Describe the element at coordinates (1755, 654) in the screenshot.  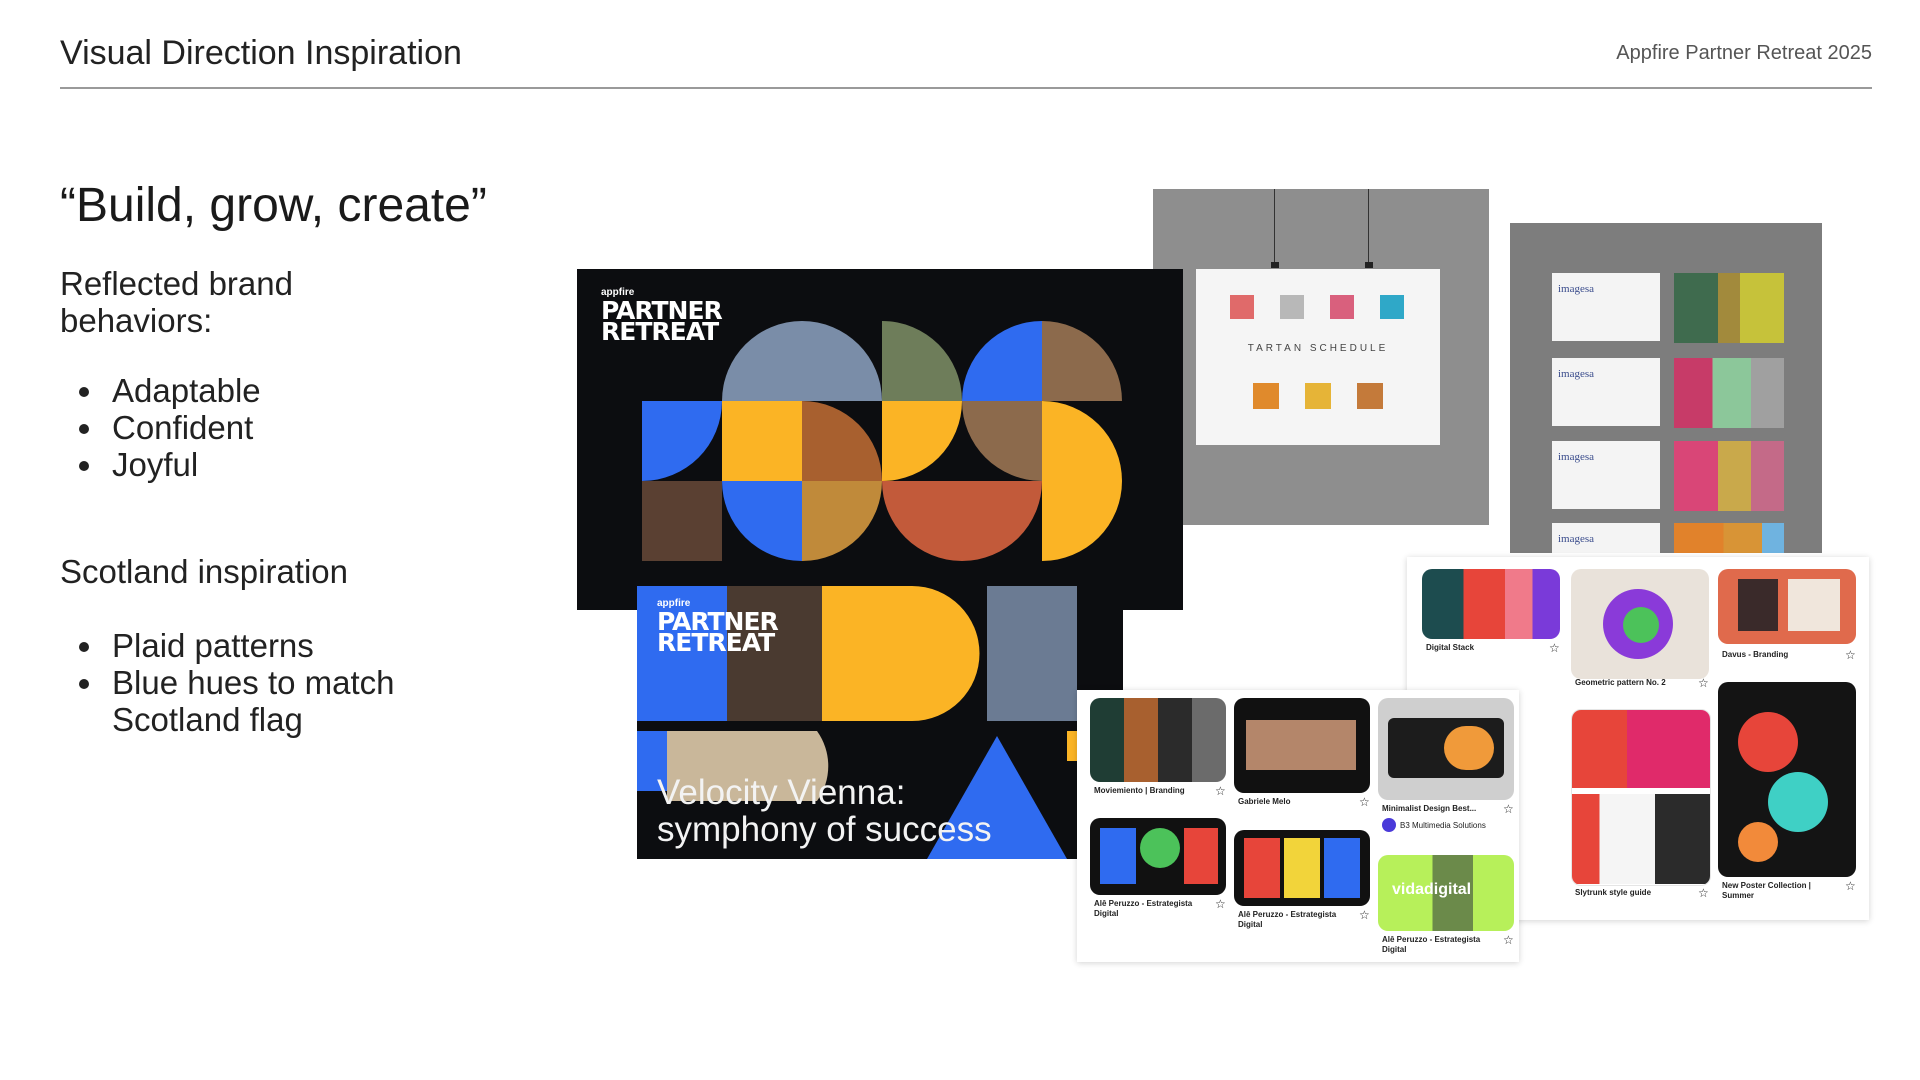
I see `pin-caption: Davus - Branding` at that location.